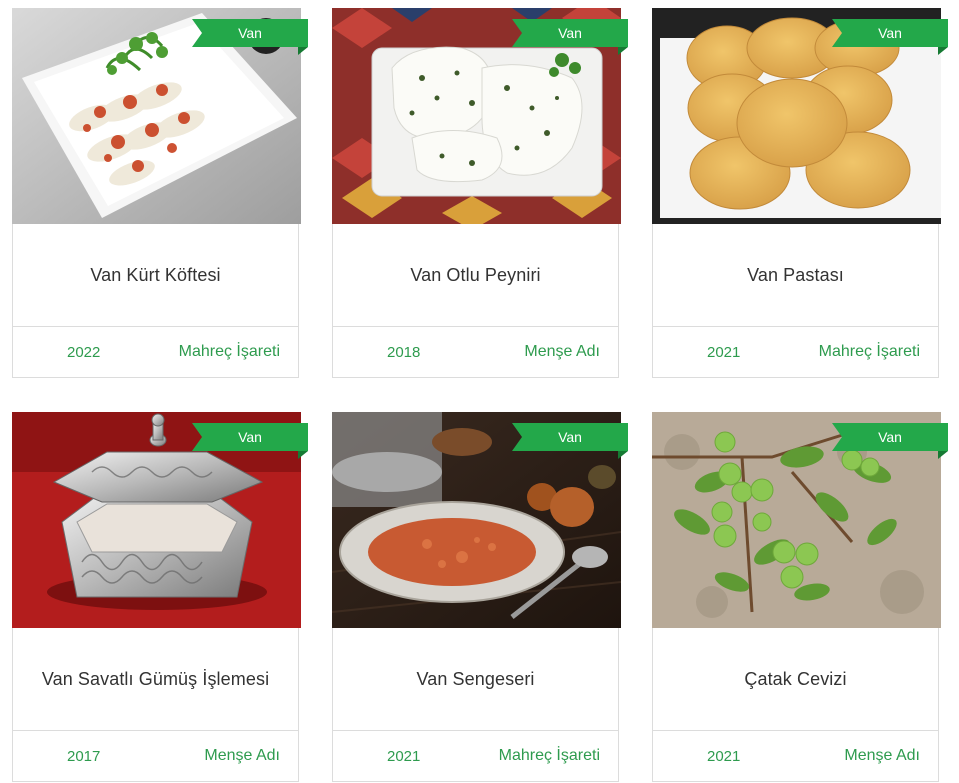  I want to click on registration-year: 2022, so click(84, 352).